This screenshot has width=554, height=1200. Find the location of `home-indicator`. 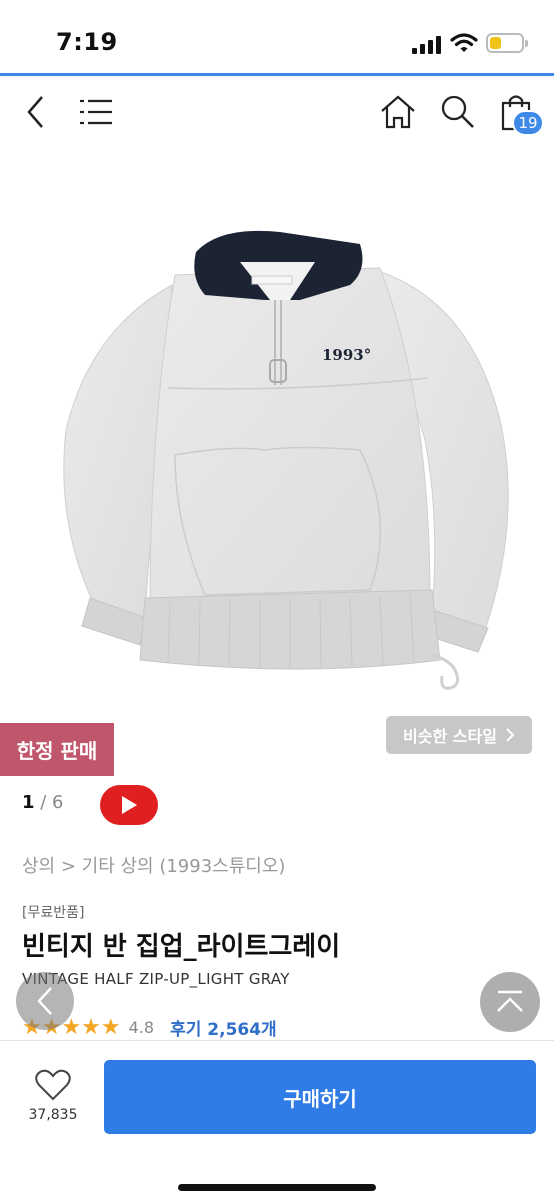

home-indicator is located at coordinates (277, 1187).